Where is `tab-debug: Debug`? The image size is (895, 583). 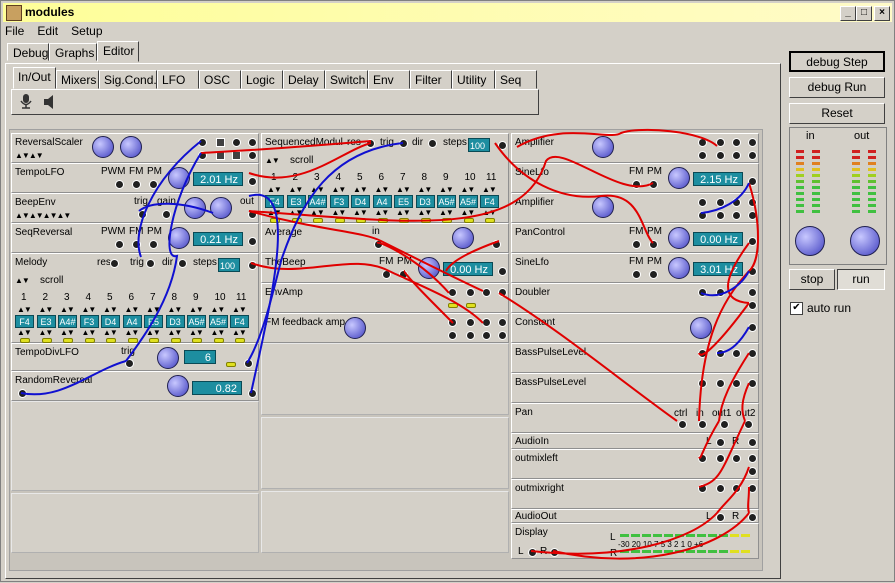 tab-debug: Debug is located at coordinates (28, 52).